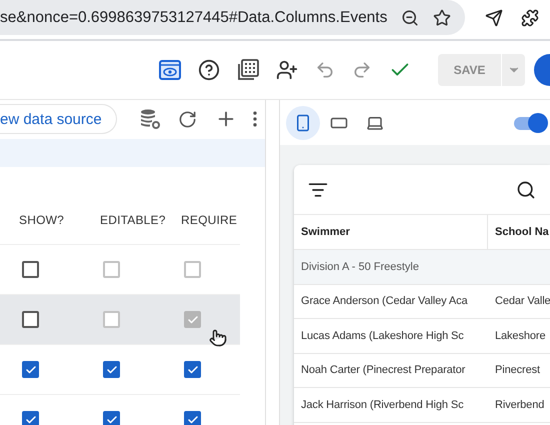 This screenshot has height=425, width=550. Describe the element at coordinates (149, 119) in the screenshot. I see `database-settings-icon` at that location.